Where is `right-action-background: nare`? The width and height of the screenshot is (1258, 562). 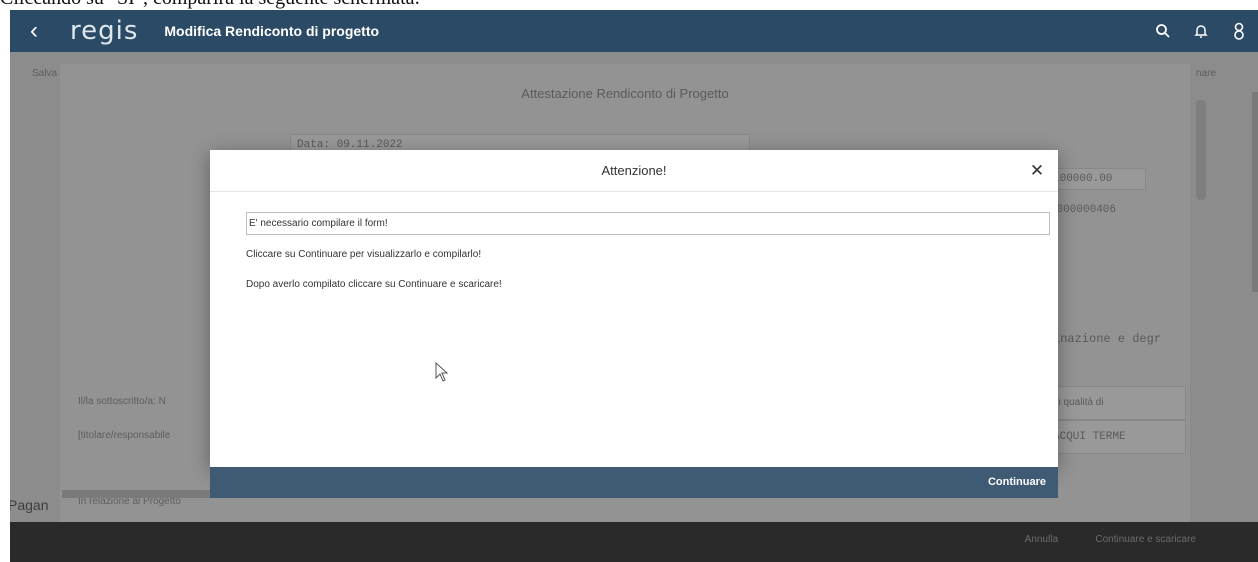 right-action-background: nare is located at coordinates (1205, 73).